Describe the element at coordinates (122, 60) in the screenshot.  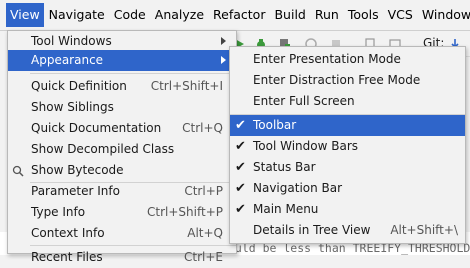
I see `menu-item-appearance: Appearance` at that location.